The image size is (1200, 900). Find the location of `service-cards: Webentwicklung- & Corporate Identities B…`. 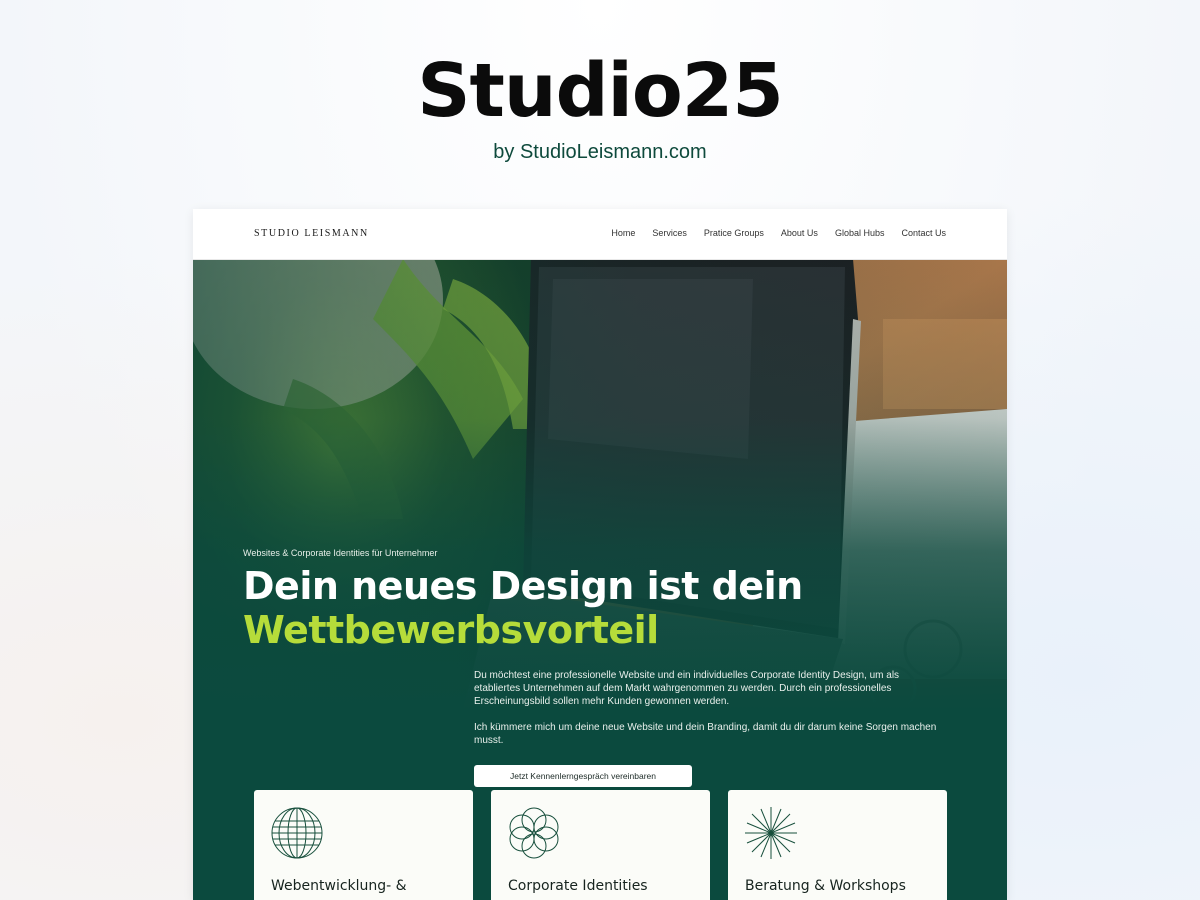

service-cards: Webentwicklung- & Corporate Identities B… is located at coordinates (600, 845).